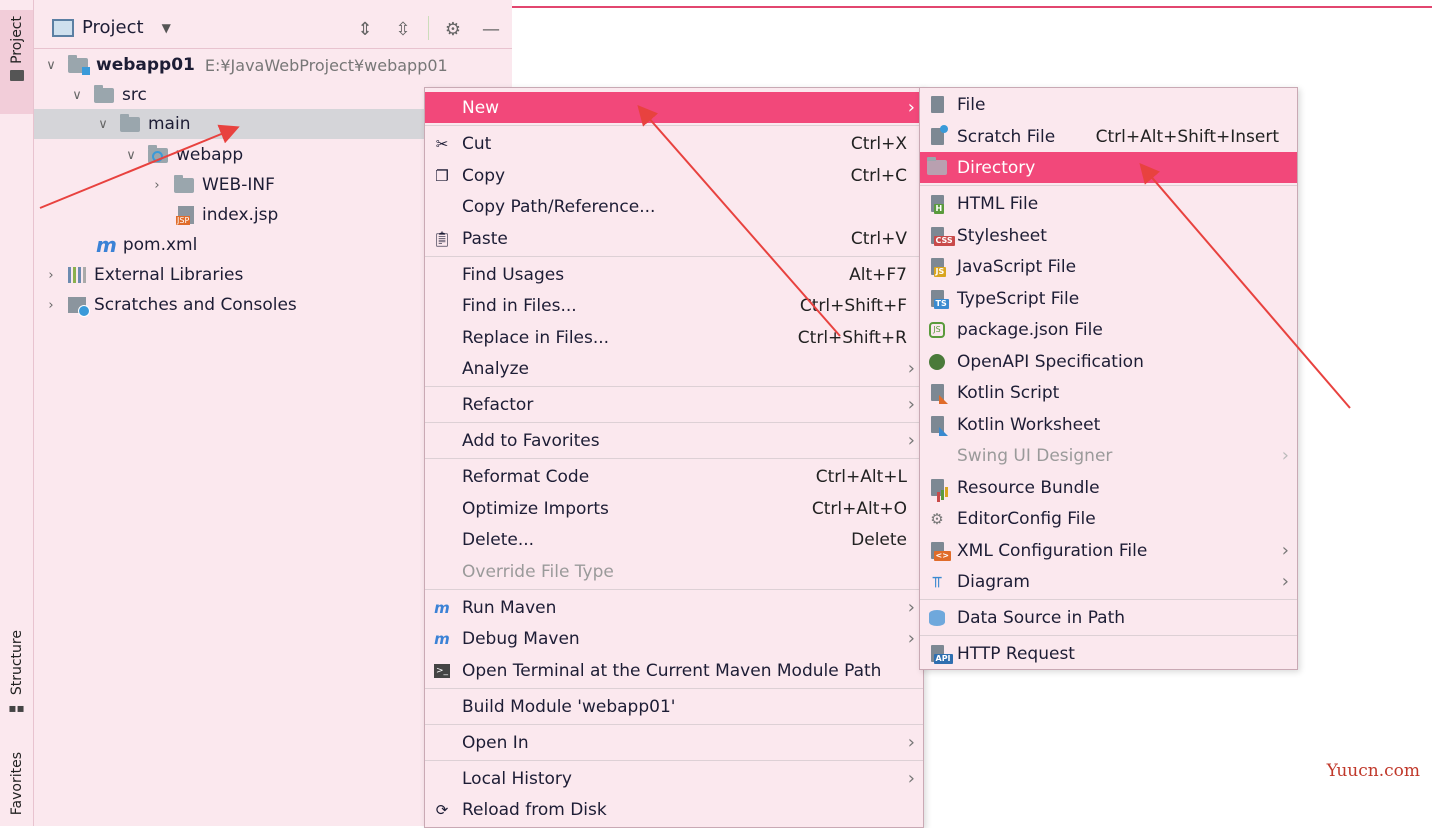 Image resolution: width=1432 pixels, height=828 pixels. Describe the element at coordinates (674, 143) in the screenshot. I see `menu-item-cut: ✂ Cut Ctrl+X` at that location.